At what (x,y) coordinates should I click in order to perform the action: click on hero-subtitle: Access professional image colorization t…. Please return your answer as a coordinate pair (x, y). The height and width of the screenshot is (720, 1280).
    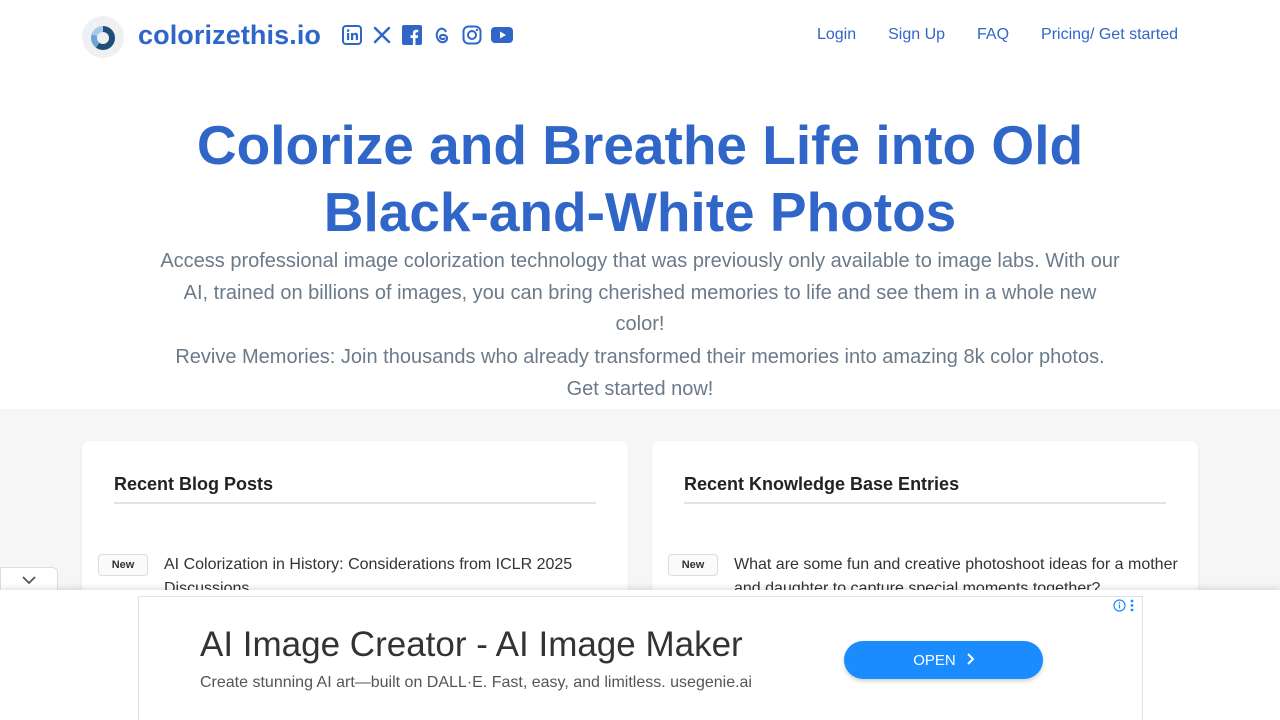
    Looking at the image, I should click on (640, 292).